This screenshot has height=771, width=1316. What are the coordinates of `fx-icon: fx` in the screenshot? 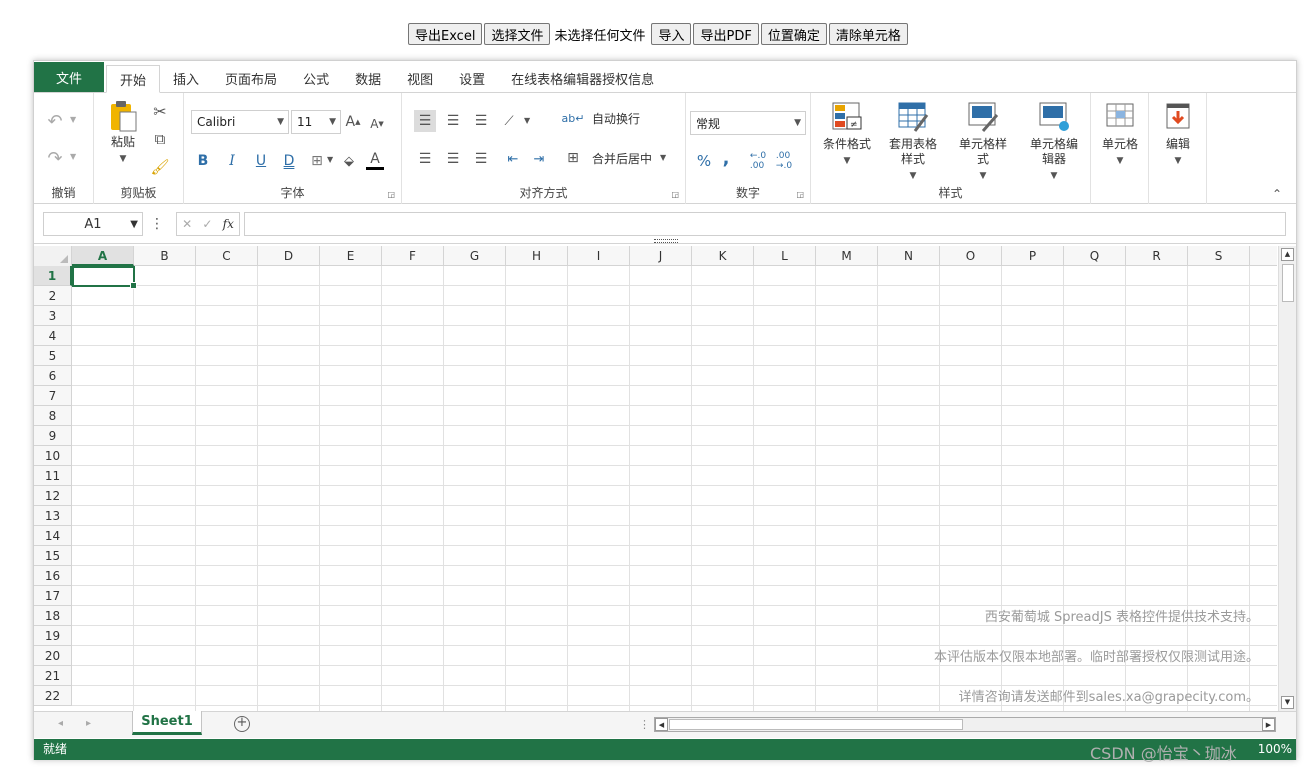 It's located at (228, 224).